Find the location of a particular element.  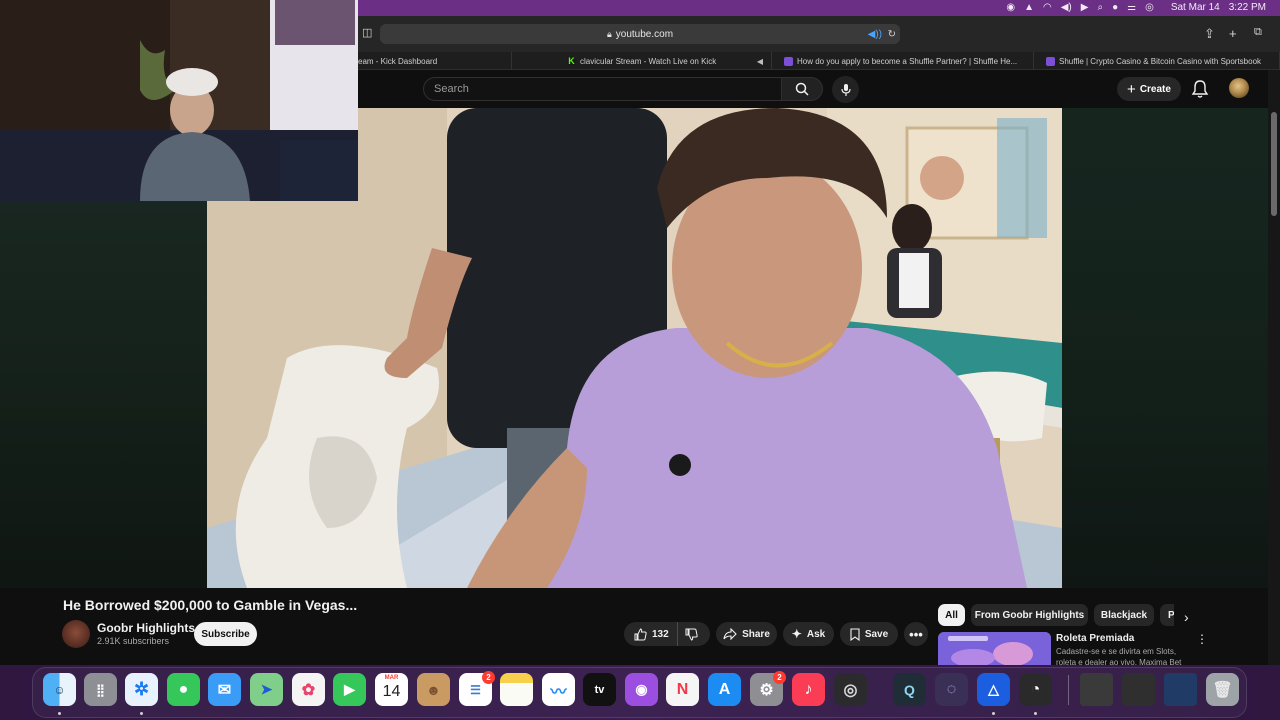

wifi-icon: ◠ is located at coordinates (1047, 8).